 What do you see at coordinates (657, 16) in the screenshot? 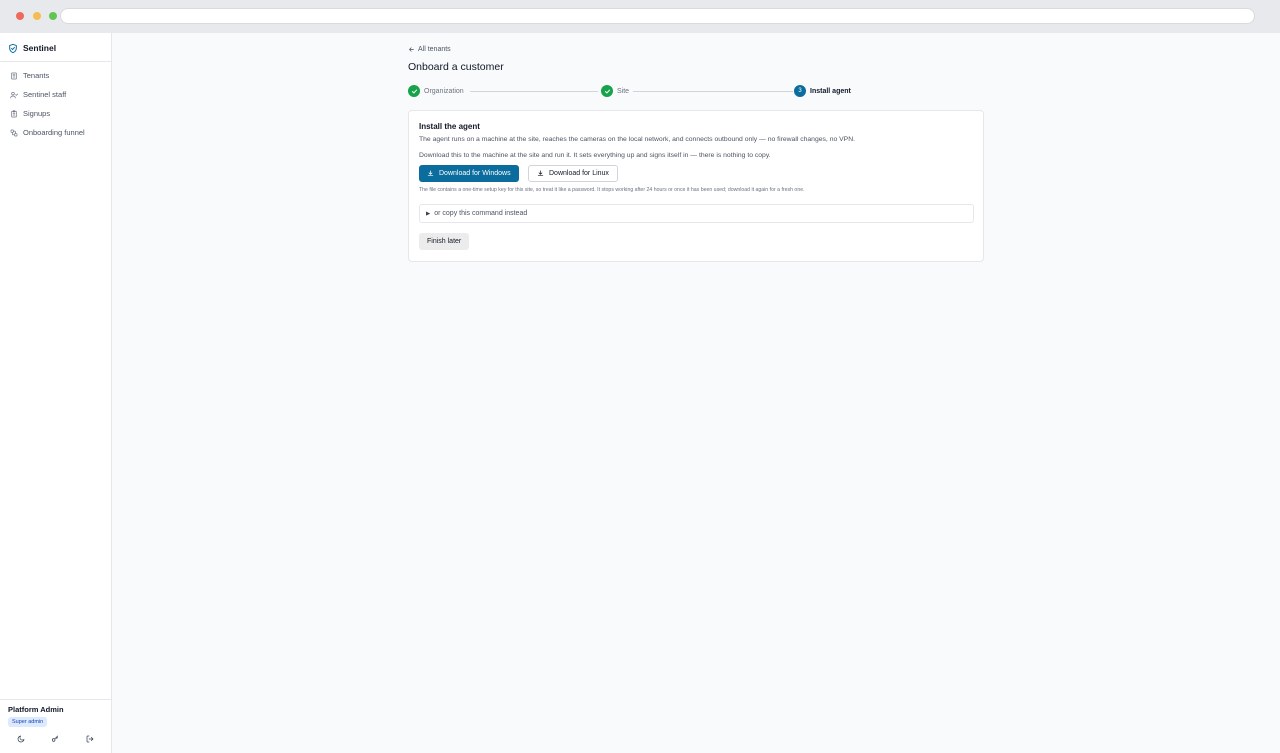
I see `address-bar` at bounding box center [657, 16].